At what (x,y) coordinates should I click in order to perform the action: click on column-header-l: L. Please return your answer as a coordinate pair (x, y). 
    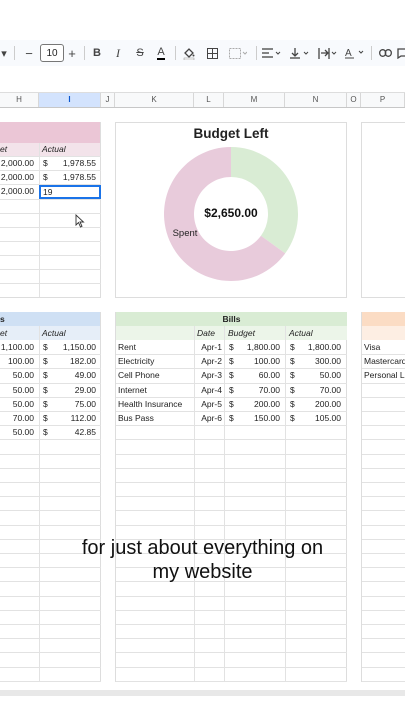
    Looking at the image, I should click on (209, 100).